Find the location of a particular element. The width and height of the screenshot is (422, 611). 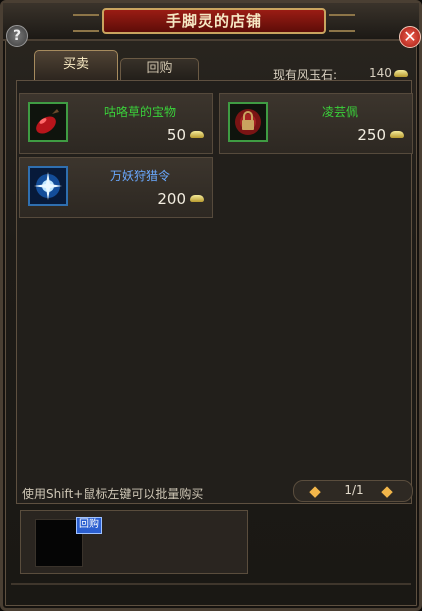

shop-item: 凌芸佩 250 is located at coordinates (316, 123).